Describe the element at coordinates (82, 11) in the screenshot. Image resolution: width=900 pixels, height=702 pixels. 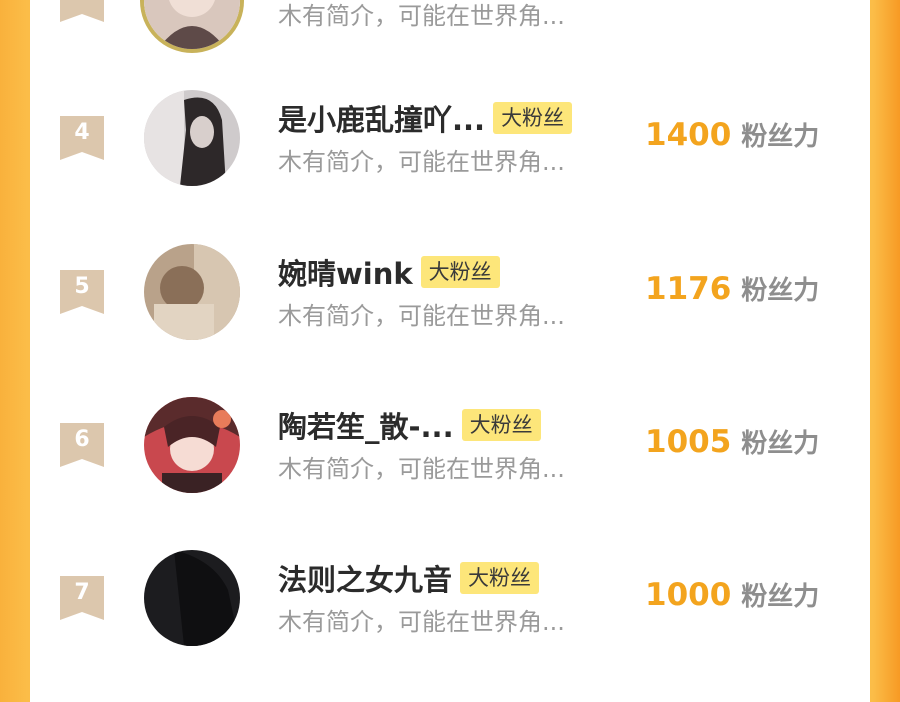
I see `rank-tag-icon` at that location.